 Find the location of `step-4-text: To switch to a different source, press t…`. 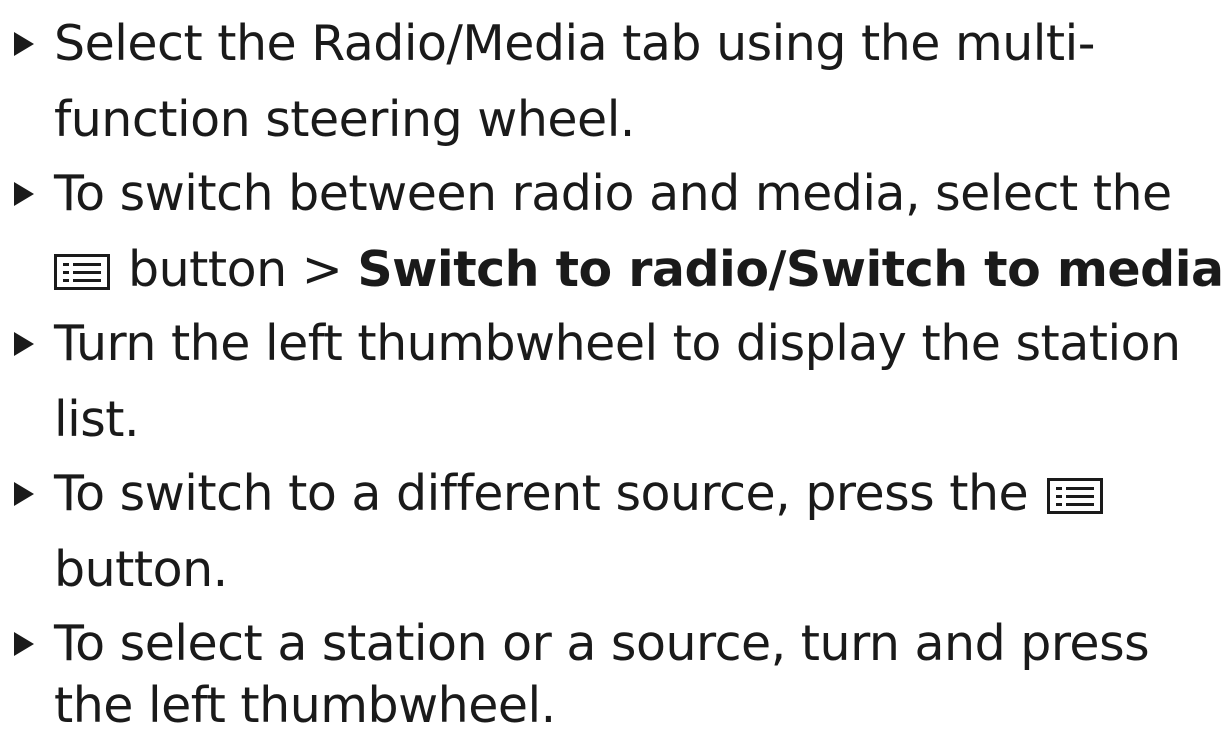

step-4-text: To switch to a different source, press t… is located at coordinates (541, 493).